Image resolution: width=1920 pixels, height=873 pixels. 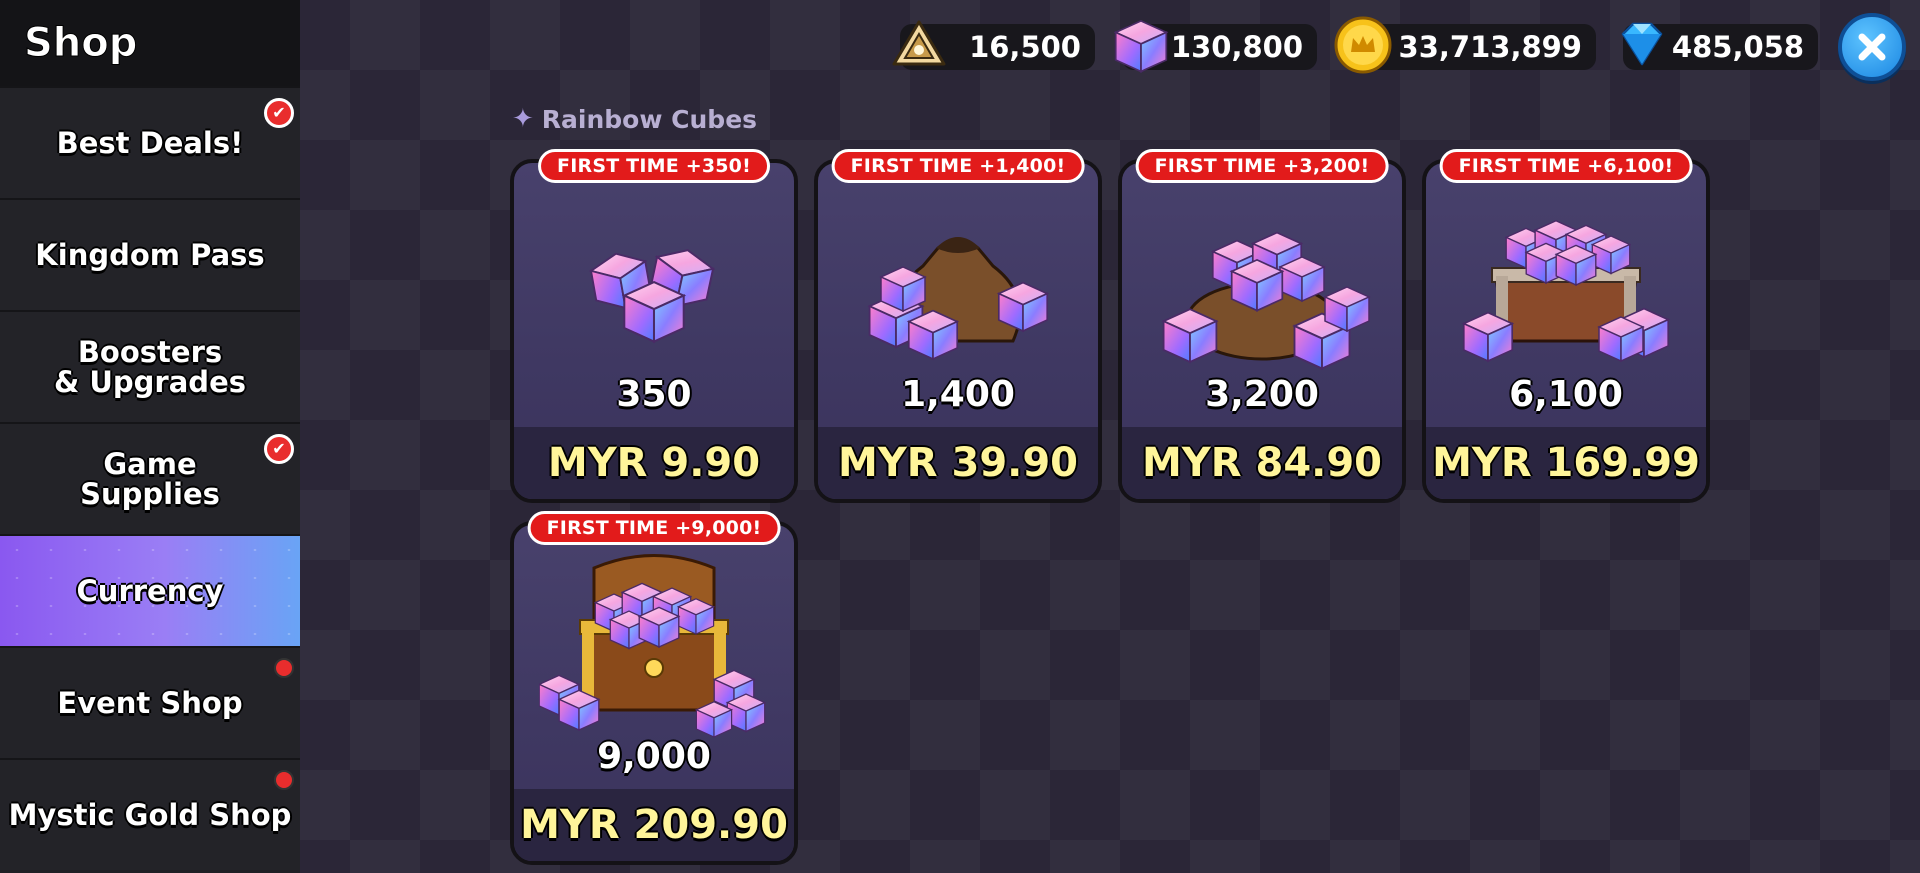 What do you see at coordinates (1262, 463) in the screenshot?
I see `price-button: MYR 84.90` at bounding box center [1262, 463].